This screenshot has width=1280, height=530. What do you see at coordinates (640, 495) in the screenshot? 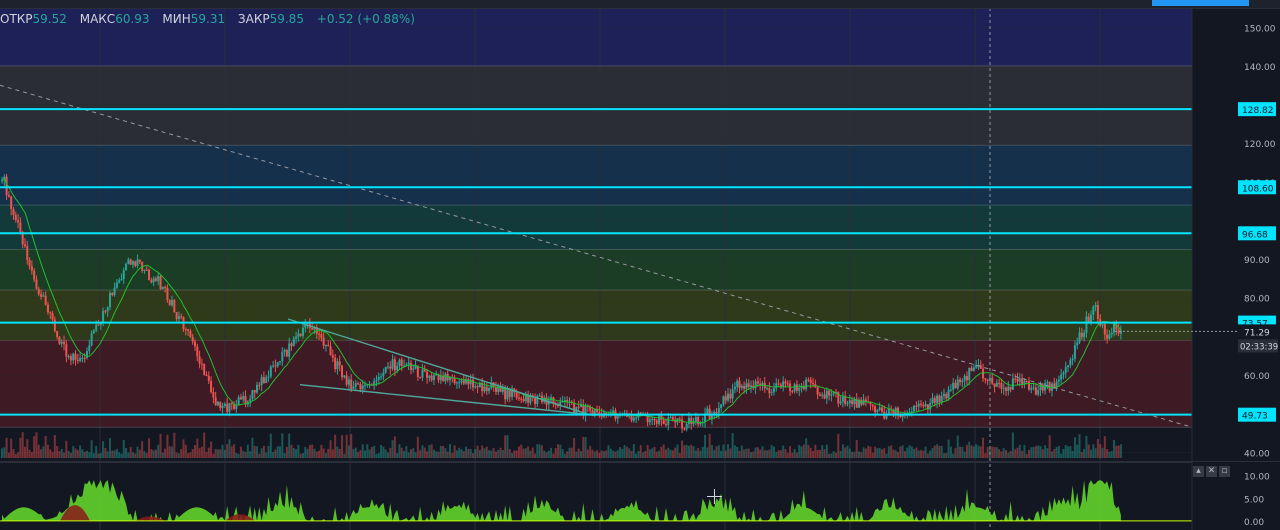
I see `oscillator-pane: 10.00 5.00 0.00` at bounding box center [640, 495].